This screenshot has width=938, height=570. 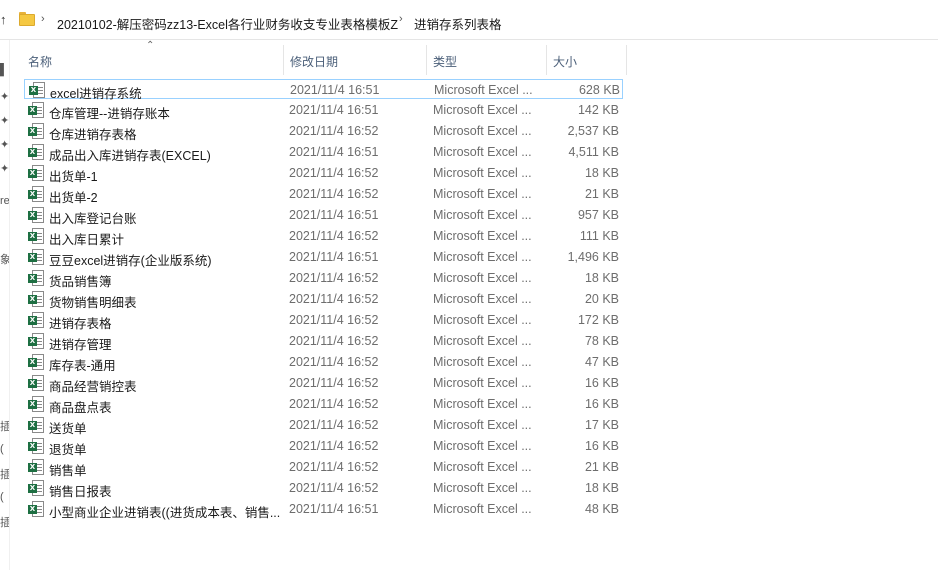 I want to click on pin-icon: ✦, so click(x=5, y=169).